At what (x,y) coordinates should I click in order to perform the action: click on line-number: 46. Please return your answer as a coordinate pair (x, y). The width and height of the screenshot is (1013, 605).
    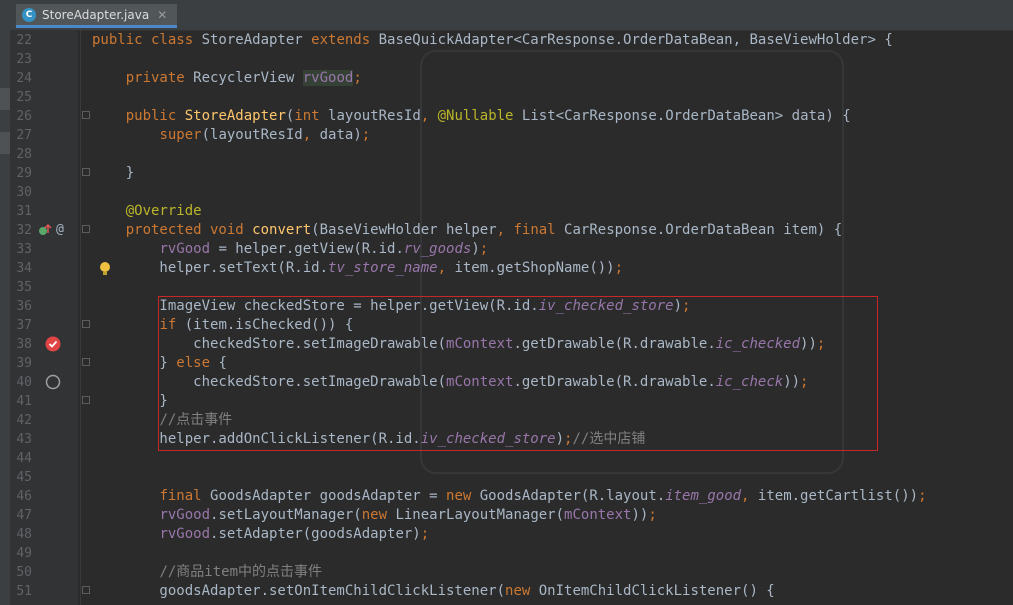
    Looking at the image, I should click on (24, 496).